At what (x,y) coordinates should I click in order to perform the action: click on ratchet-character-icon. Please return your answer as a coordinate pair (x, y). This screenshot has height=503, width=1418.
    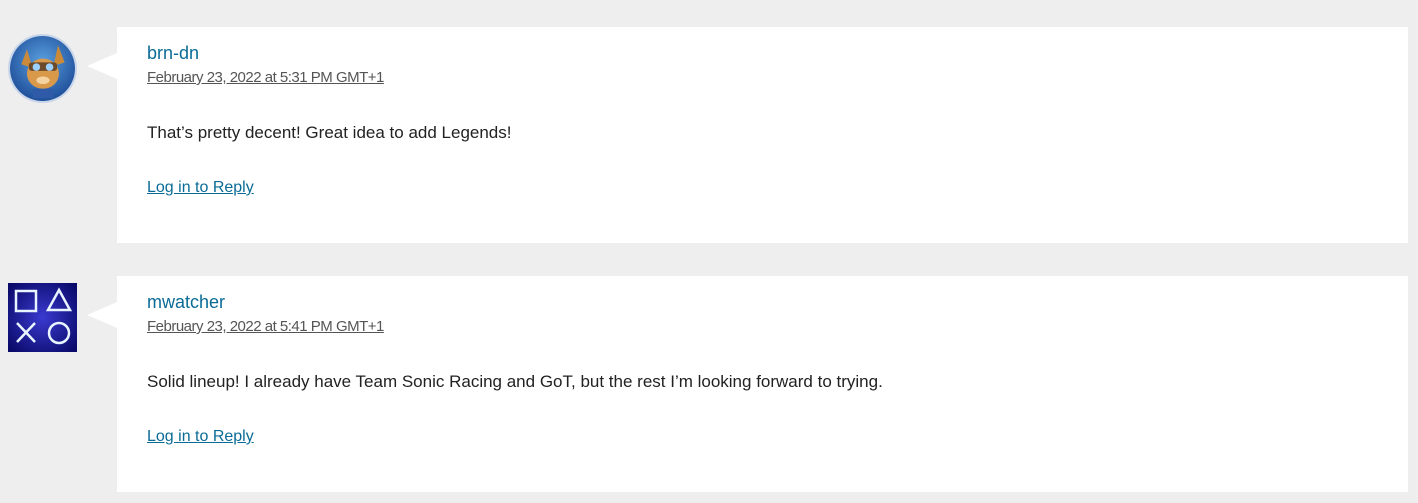
    Looking at the image, I should click on (42, 68).